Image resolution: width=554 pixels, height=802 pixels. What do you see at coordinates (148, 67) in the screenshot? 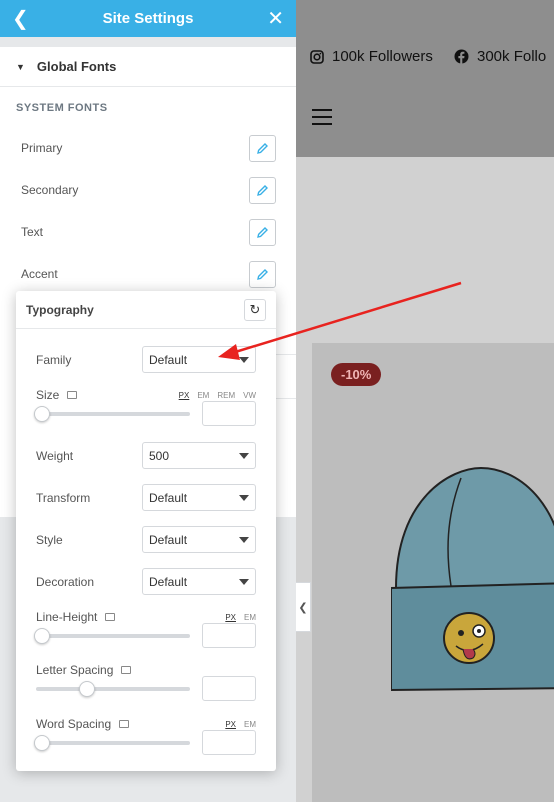
I see `global-fonts-toggle: ▼ Global Fonts` at bounding box center [148, 67].